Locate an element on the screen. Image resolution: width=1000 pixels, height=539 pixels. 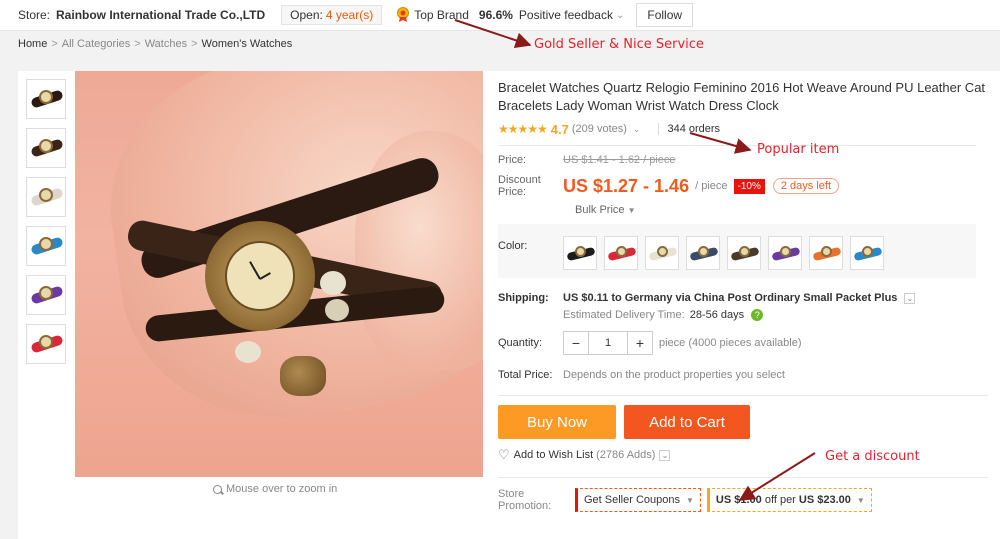
buy-now-button: Buy Now is located at coordinates (557, 422).